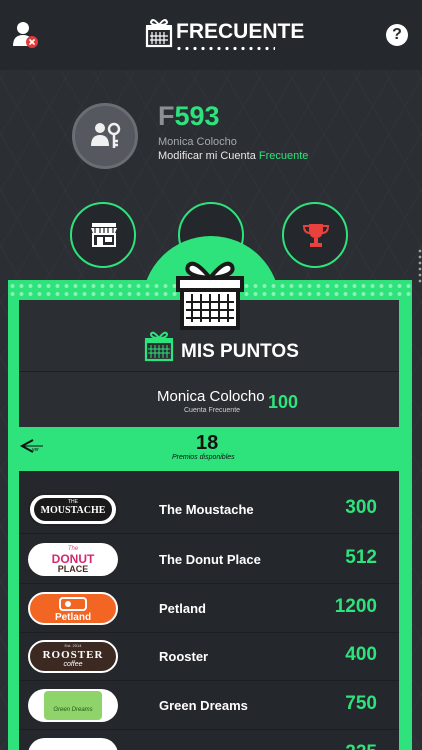  I want to click on reward-points: 512, so click(361, 557).